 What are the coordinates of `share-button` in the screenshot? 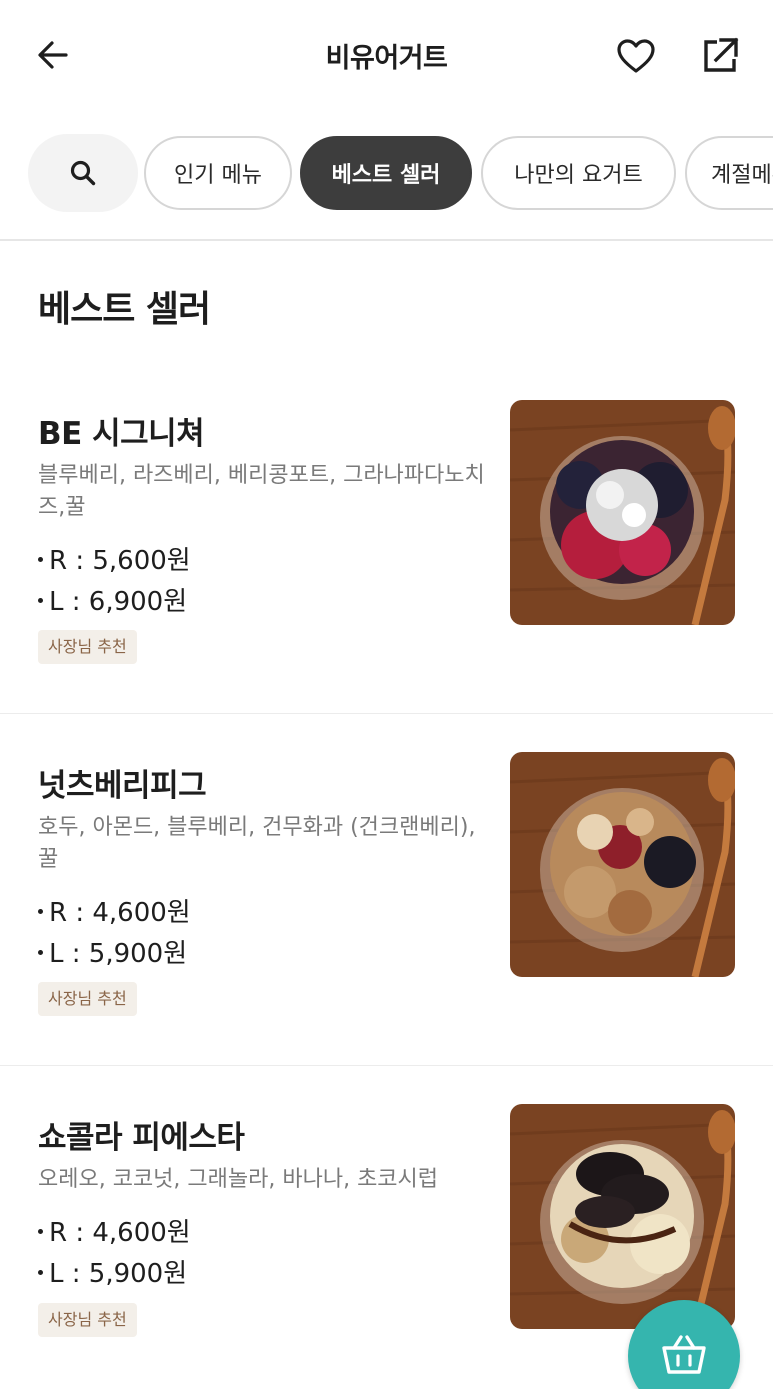 It's located at (720, 56).